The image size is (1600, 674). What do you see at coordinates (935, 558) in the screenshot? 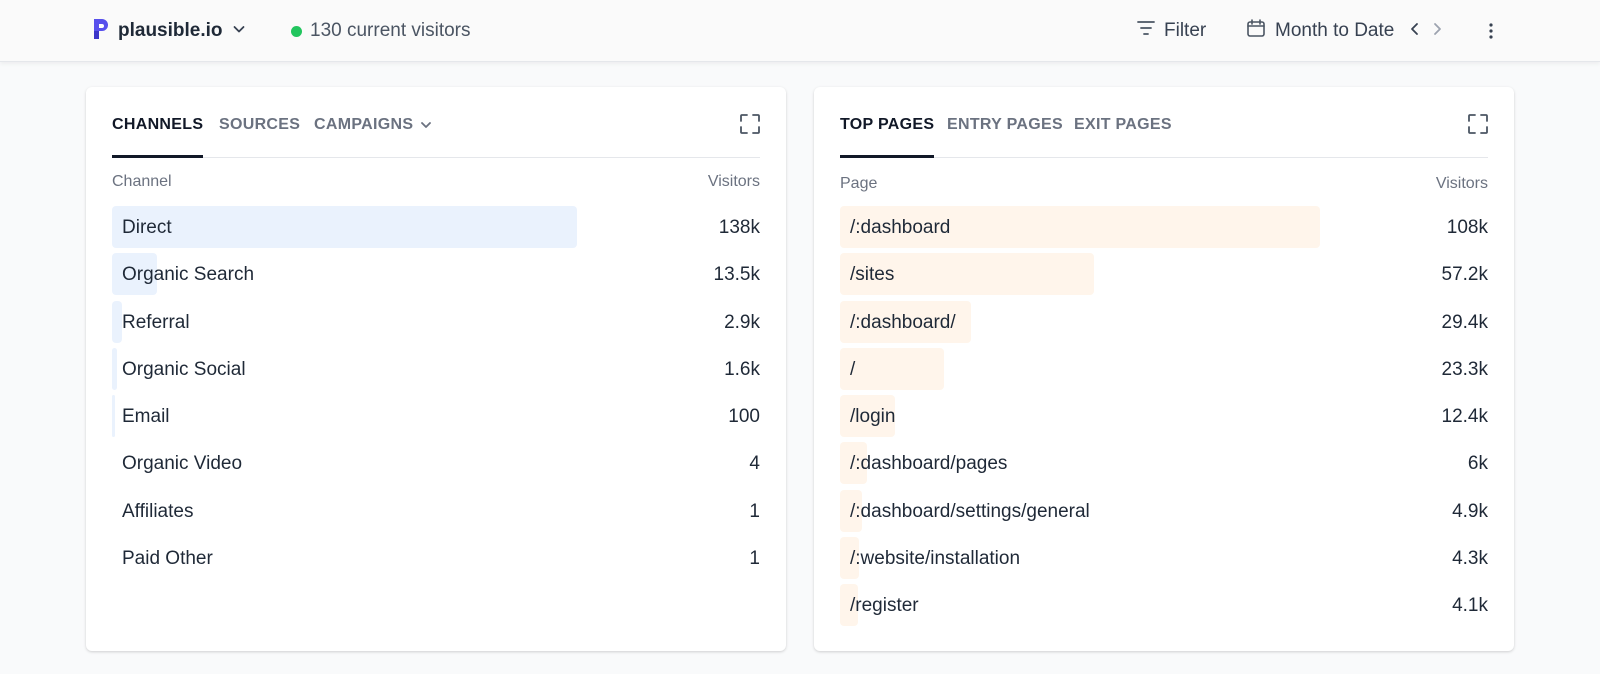
I see `row-label: /:website/installation` at bounding box center [935, 558].